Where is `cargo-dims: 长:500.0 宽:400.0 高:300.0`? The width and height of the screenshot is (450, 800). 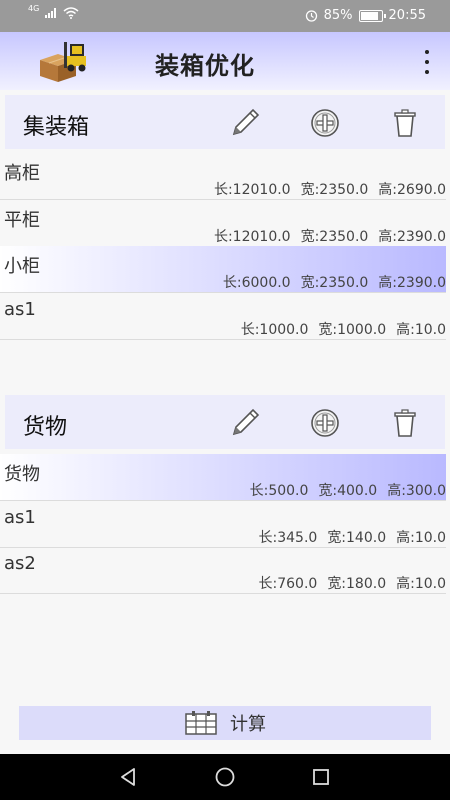
cargo-dims: 长:500.0 宽:400.0 高:300.0 is located at coordinates (347, 491).